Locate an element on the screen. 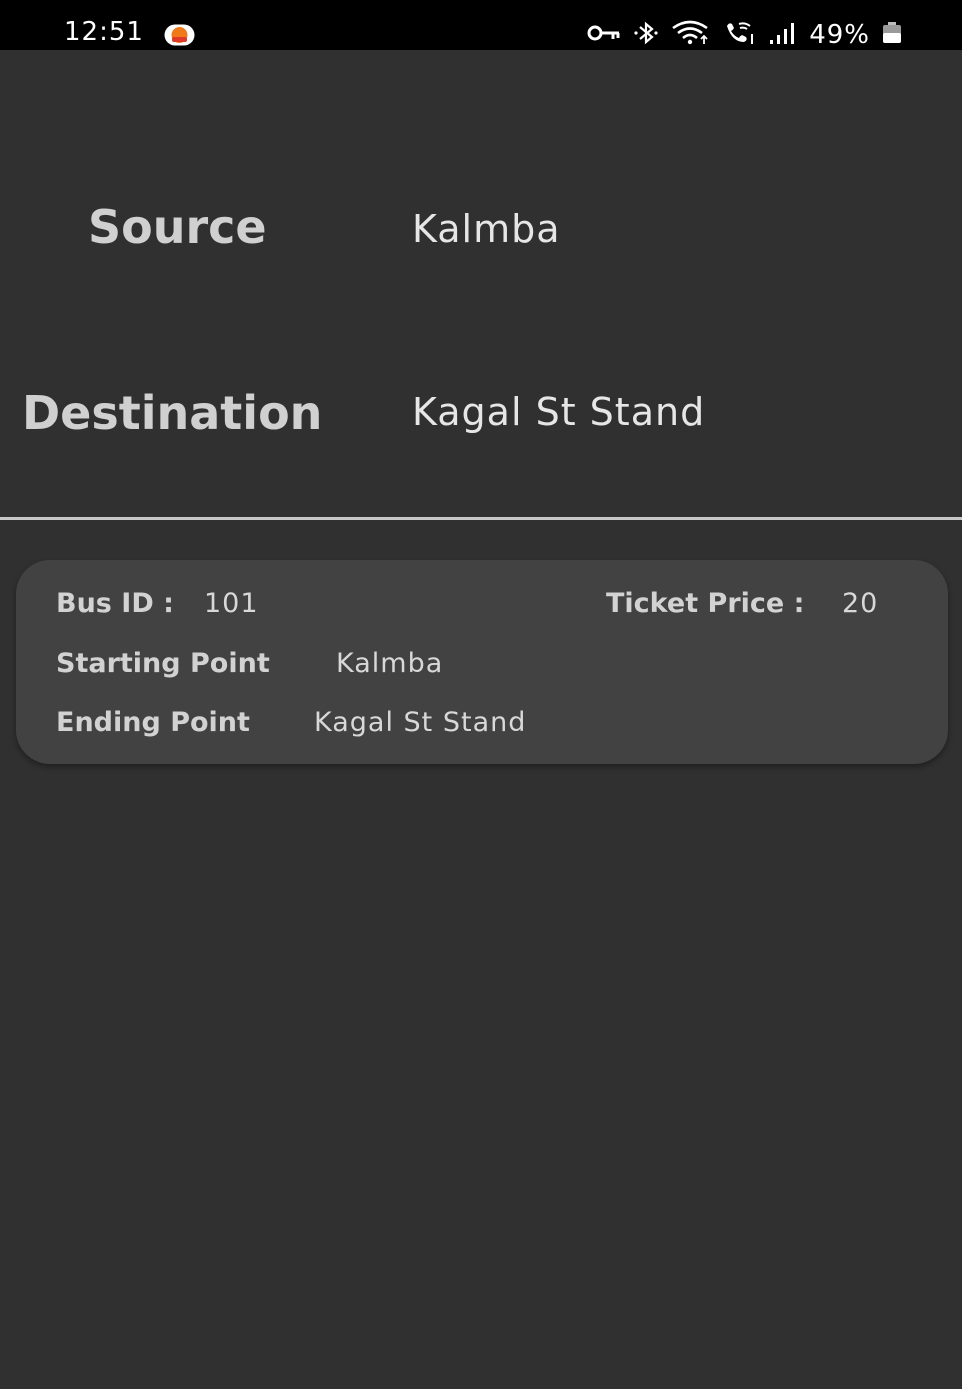 This screenshot has height=1389, width=962. ending-point-value: Kagal St Stand is located at coordinates (420, 722).